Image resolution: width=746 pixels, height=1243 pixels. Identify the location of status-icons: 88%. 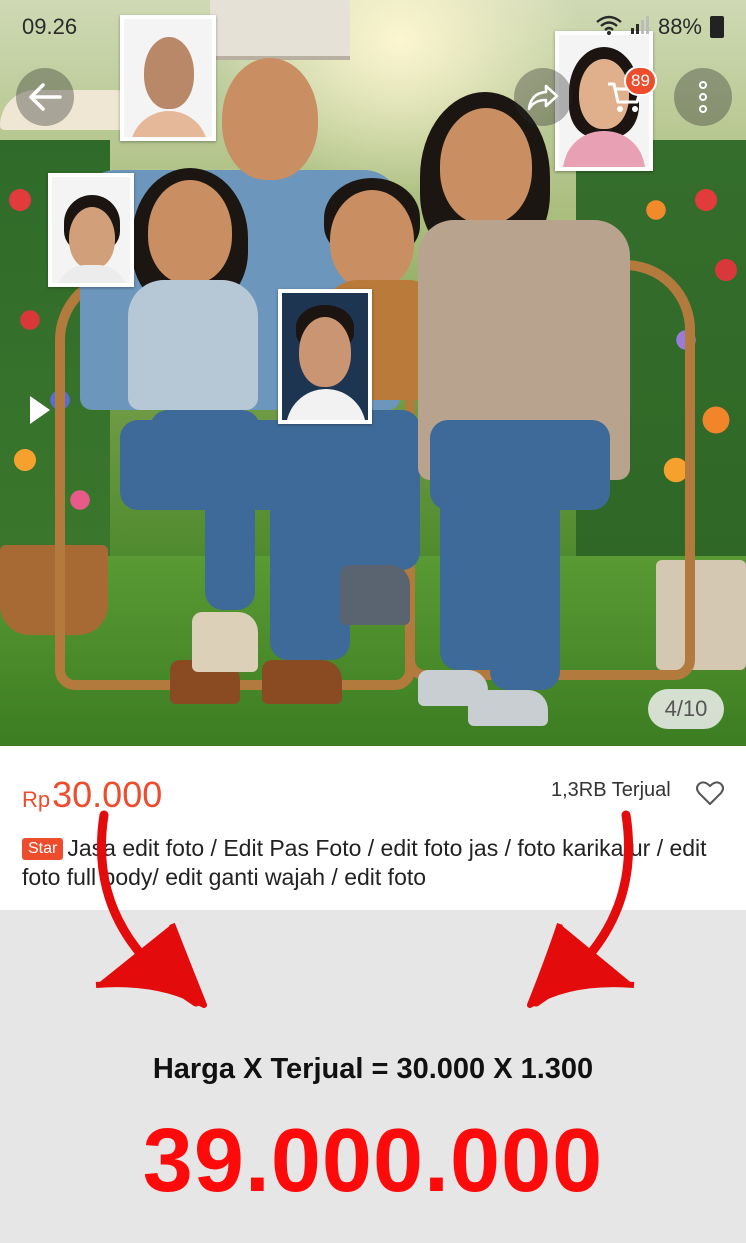
(660, 27).